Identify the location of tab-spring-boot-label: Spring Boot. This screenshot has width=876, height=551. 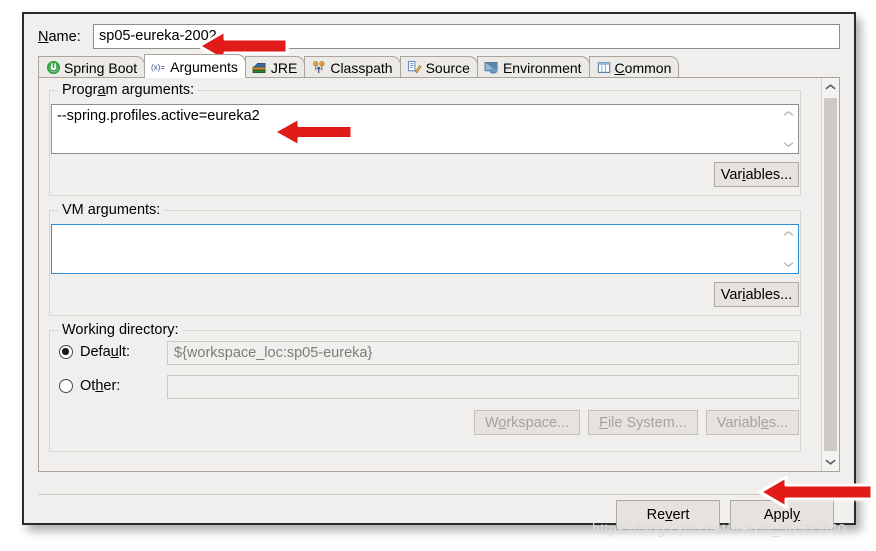
(101, 67).